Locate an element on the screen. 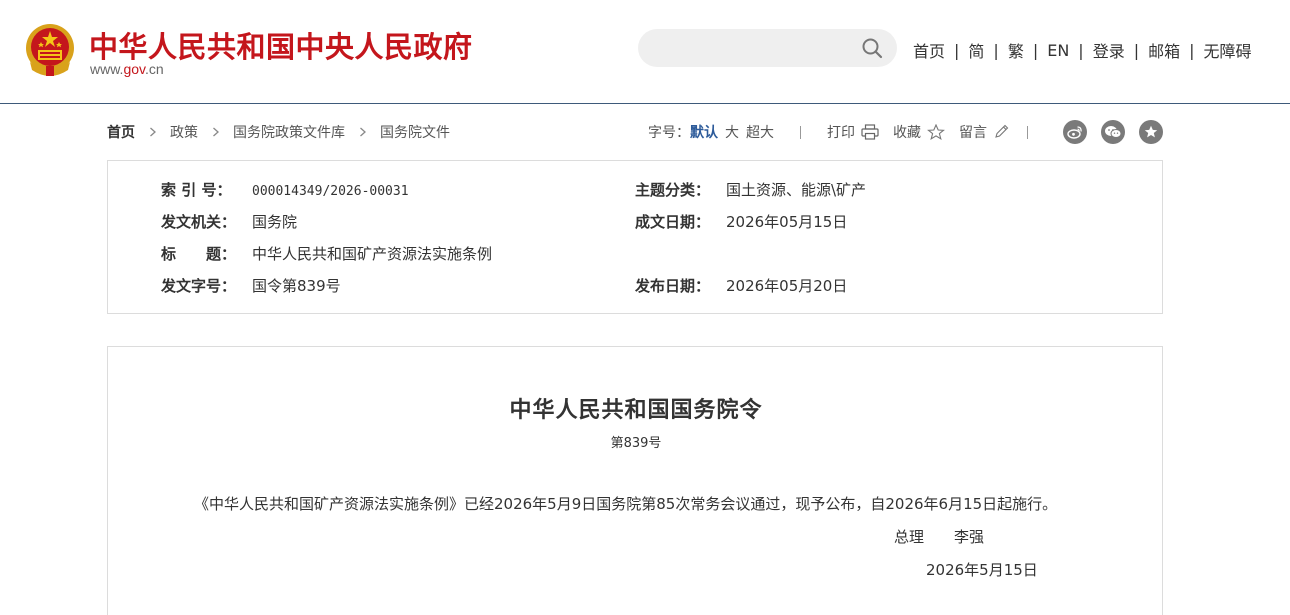 The height and width of the screenshot is (615, 1290). favorite-button: 收藏 is located at coordinates (919, 132).